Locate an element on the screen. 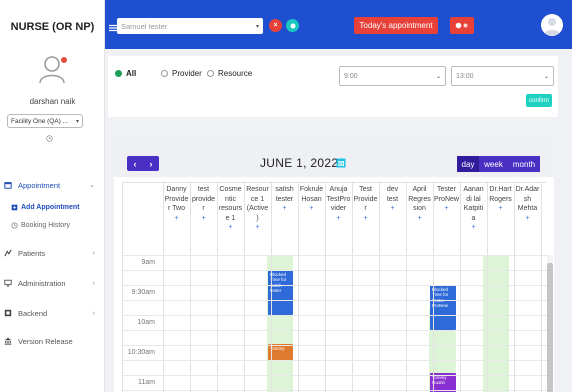 The image size is (572, 392). provider-name-line: Mehta is located at coordinates (527, 208).